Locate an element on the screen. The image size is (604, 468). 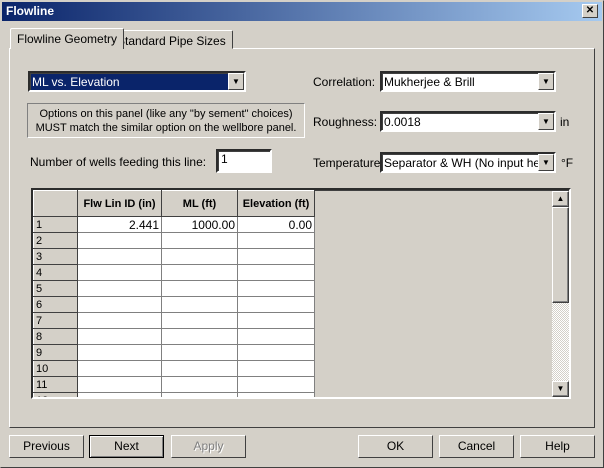
table-row: 5 is located at coordinates (174, 288).